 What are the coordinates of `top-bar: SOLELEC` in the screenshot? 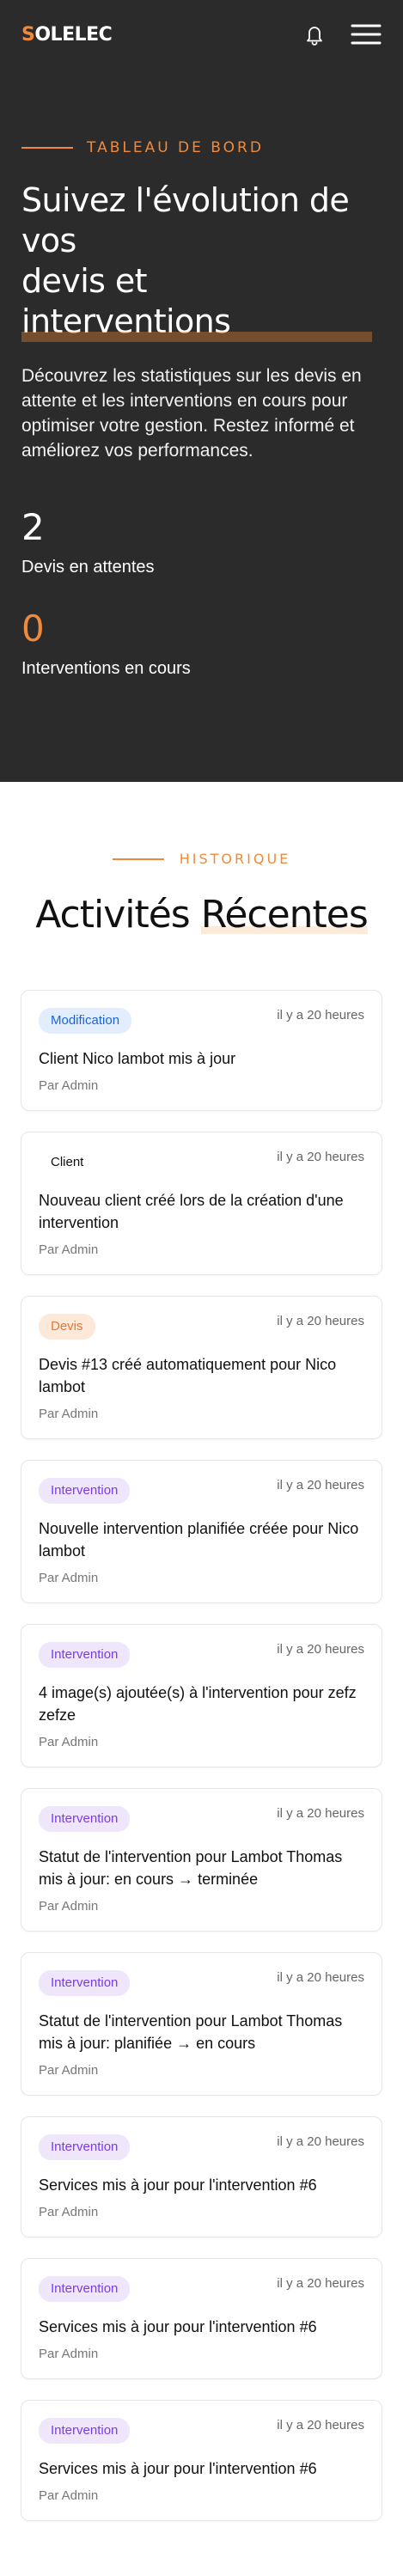 It's located at (201, 34).